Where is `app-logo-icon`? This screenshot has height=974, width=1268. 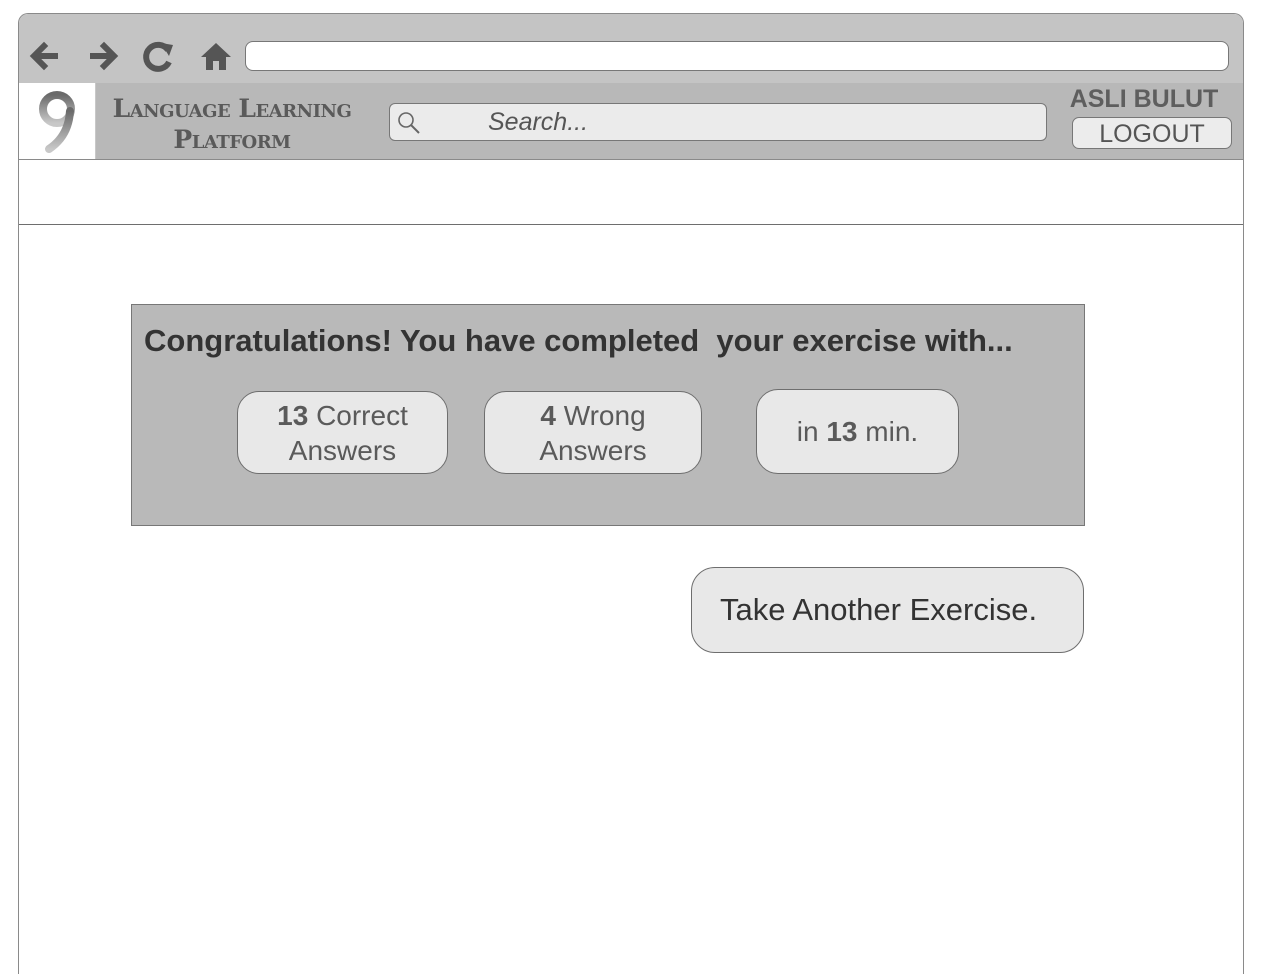
app-logo-icon is located at coordinates (57, 121).